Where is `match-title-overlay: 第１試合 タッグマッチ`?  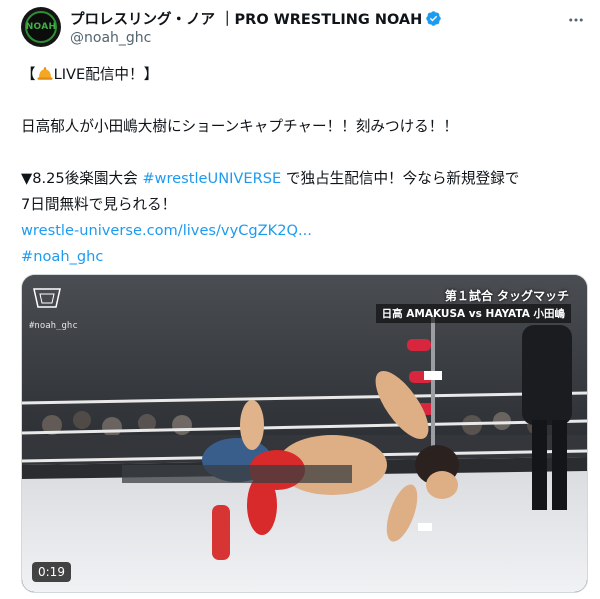 match-title-overlay: 第１試合 タッグマッチ is located at coordinates (506, 296).